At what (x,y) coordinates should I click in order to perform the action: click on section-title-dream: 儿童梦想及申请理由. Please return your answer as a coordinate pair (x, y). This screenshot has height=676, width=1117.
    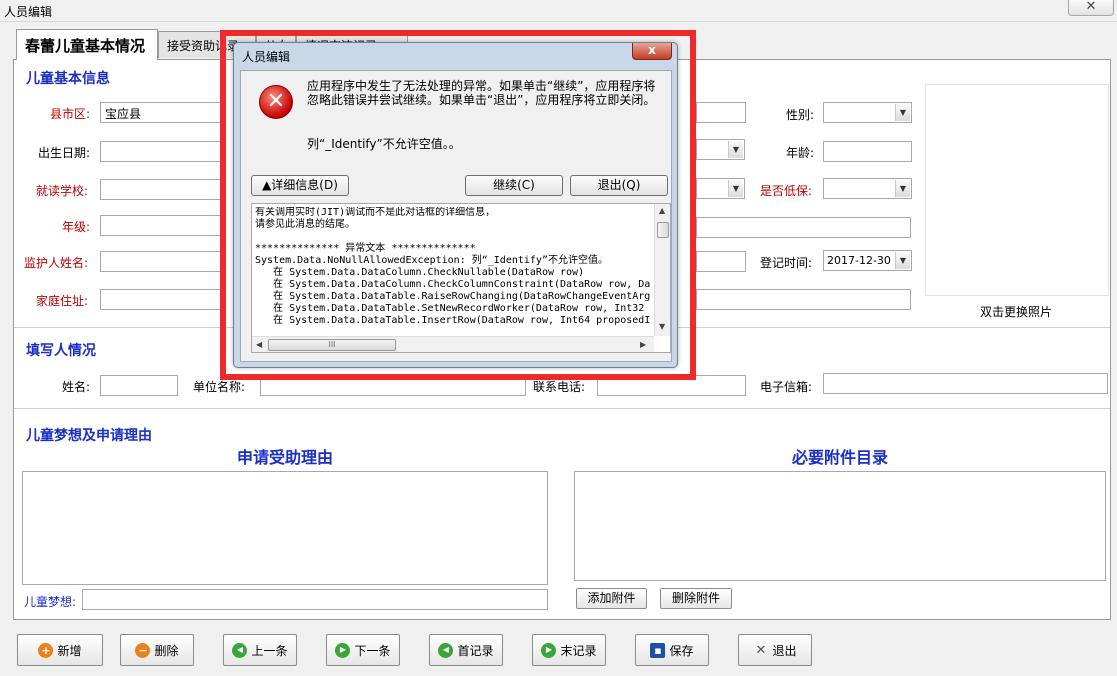
    Looking at the image, I should click on (89, 436).